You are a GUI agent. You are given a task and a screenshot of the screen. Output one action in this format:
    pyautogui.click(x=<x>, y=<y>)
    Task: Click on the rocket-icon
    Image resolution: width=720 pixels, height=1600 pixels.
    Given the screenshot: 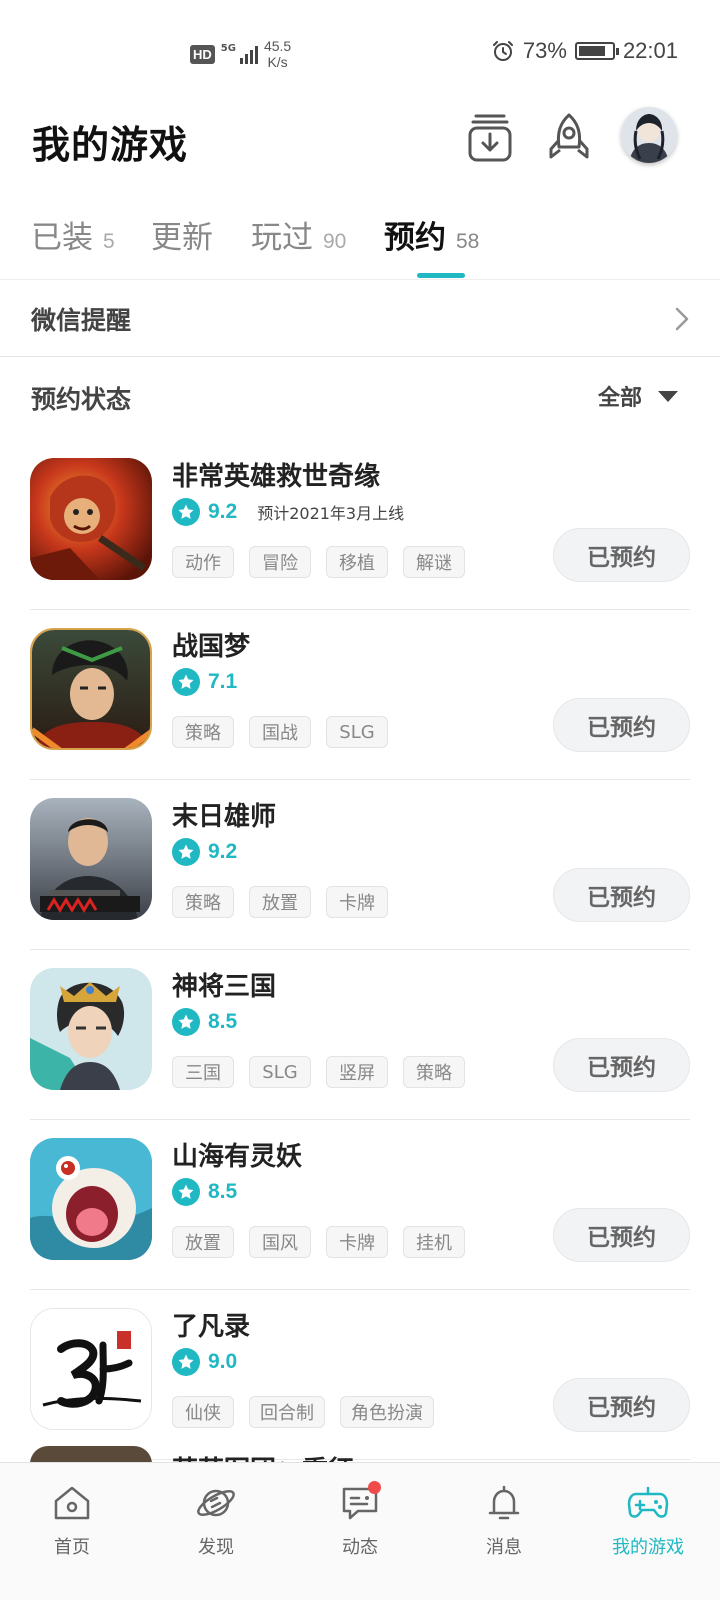 What is the action you would take?
    pyautogui.click(x=569, y=136)
    